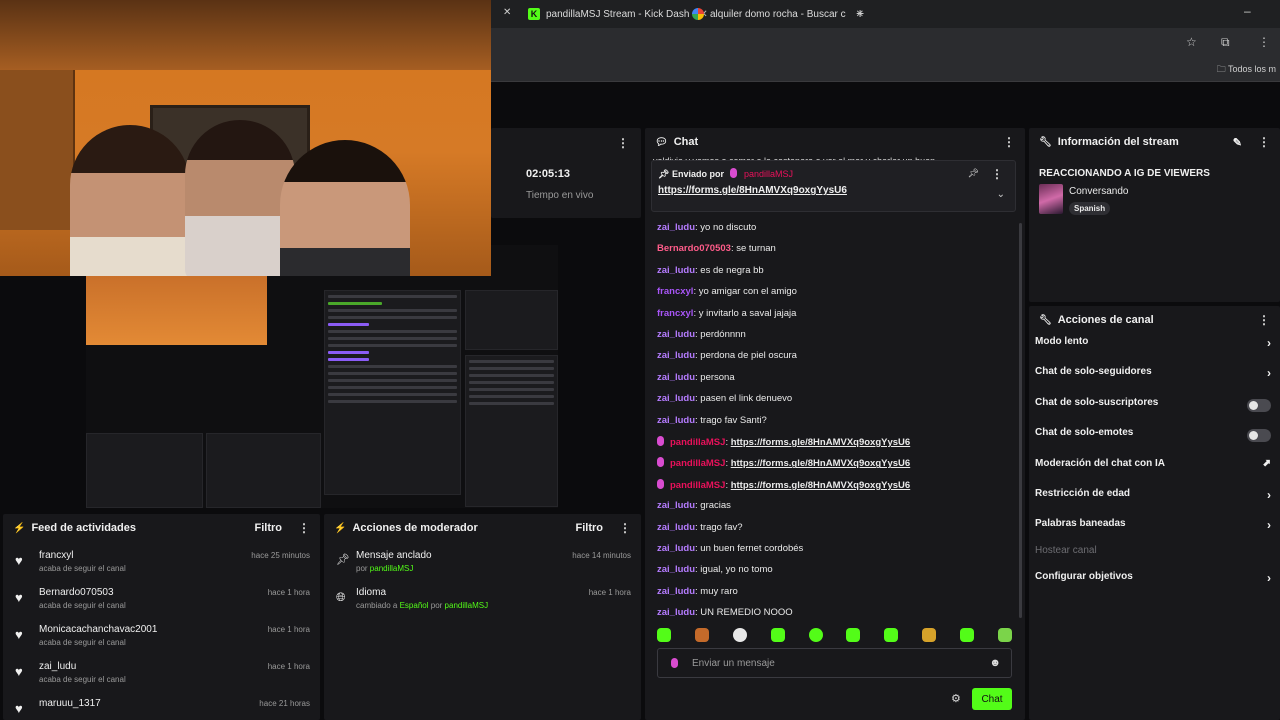 Image resolution: width=1280 pixels, height=720 pixels. What do you see at coordinates (694, 248) in the screenshot?
I see `chat-username: Bernardo070503` at bounding box center [694, 248].